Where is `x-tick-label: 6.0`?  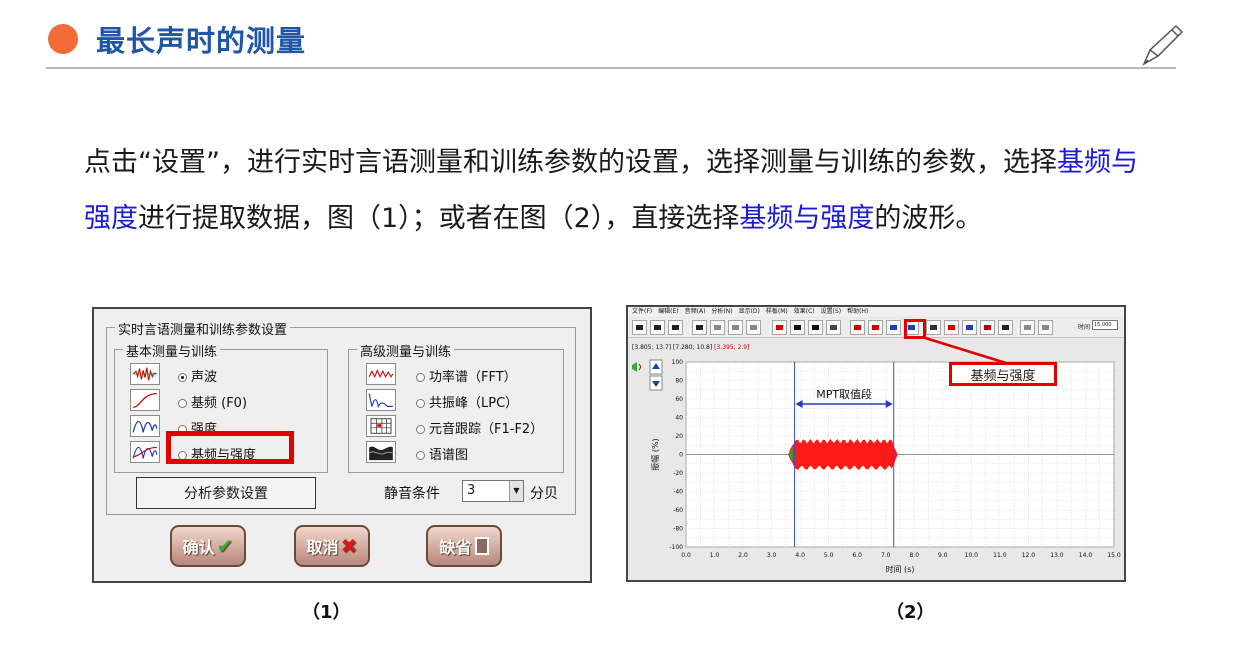
x-tick-label: 6.0 is located at coordinates (857, 555).